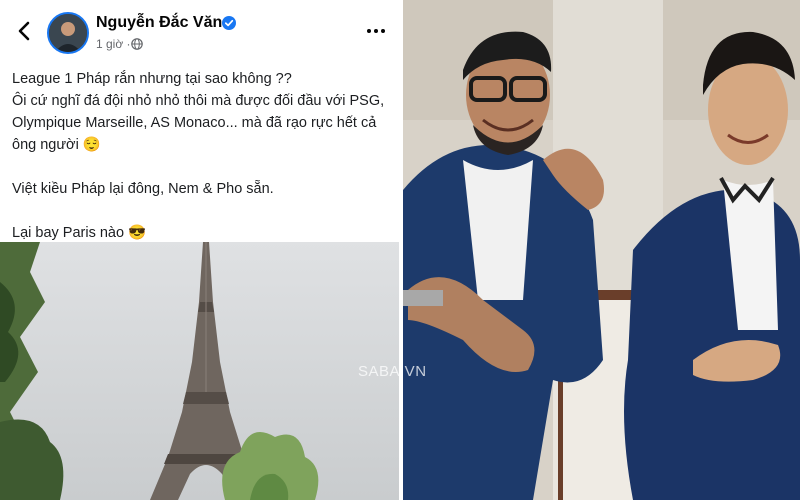  What do you see at coordinates (159, 23) in the screenshot?
I see `author-name: Nguyễn Đắc Văn` at bounding box center [159, 23].